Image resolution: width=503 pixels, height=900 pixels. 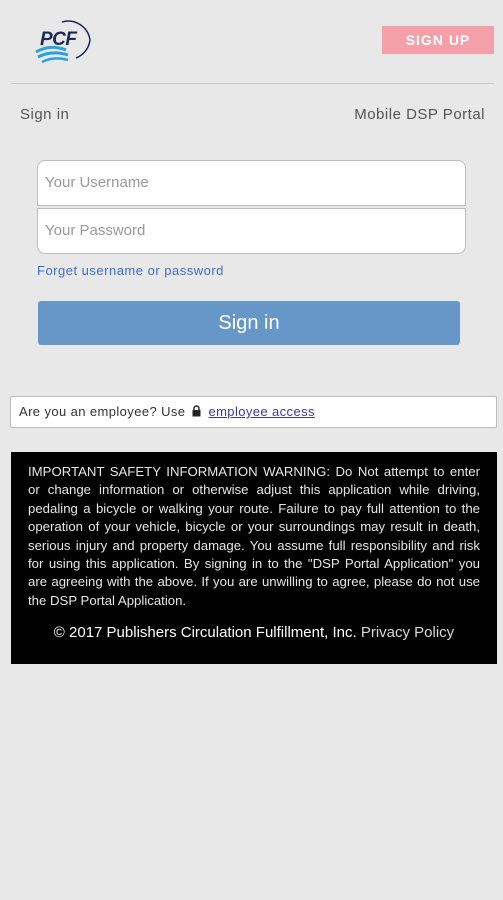 What do you see at coordinates (249, 323) in the screenshot?
I see `sign-in-button: Sign in` at bounding box center [249, 323].